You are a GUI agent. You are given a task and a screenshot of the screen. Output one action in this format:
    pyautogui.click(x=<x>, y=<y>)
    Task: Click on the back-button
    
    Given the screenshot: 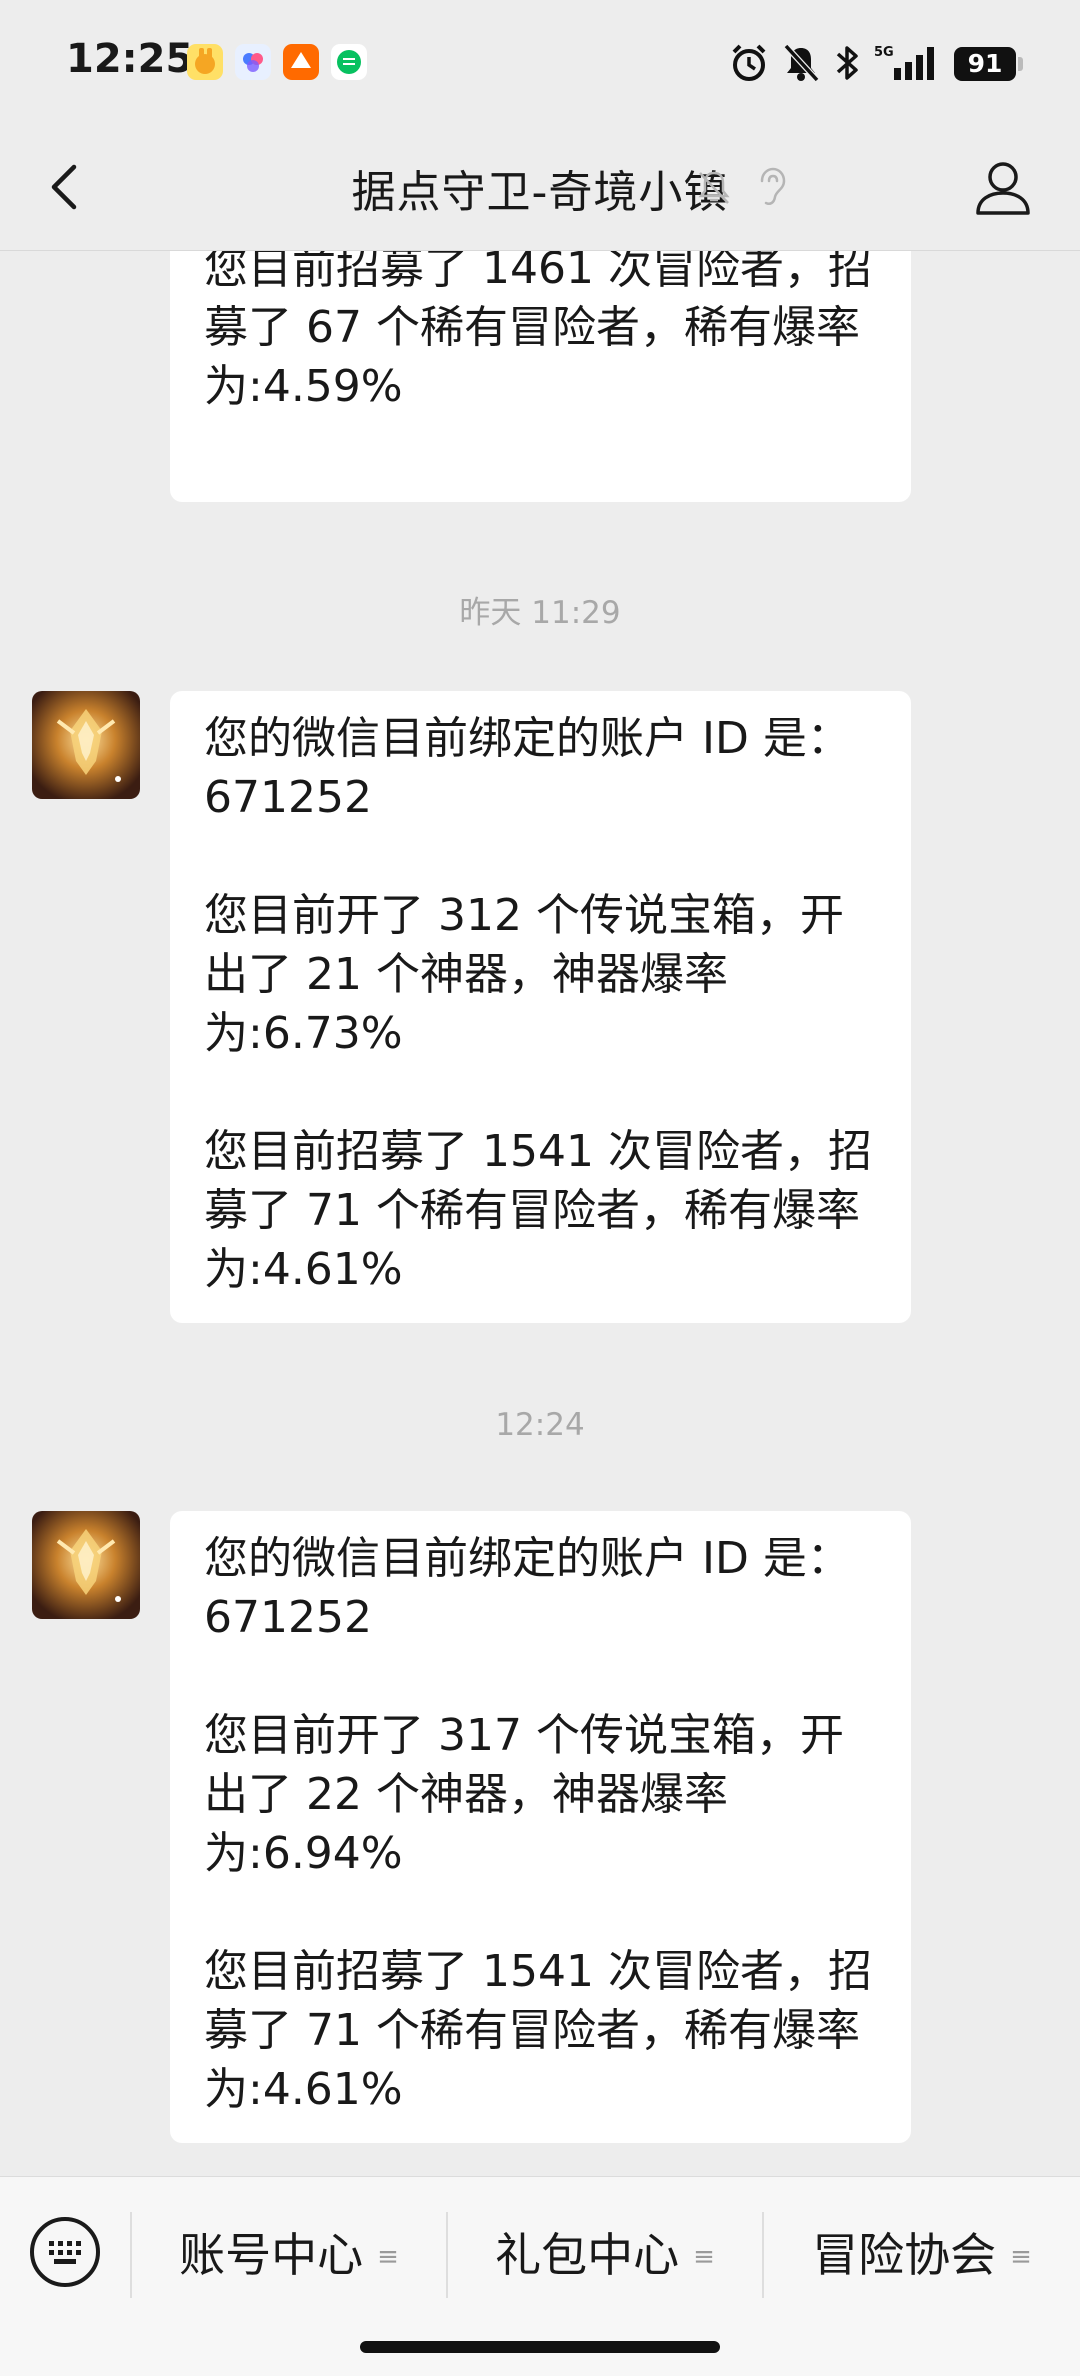 What is the action you would take?
    pyautogui.click(x=68, y=187)
    